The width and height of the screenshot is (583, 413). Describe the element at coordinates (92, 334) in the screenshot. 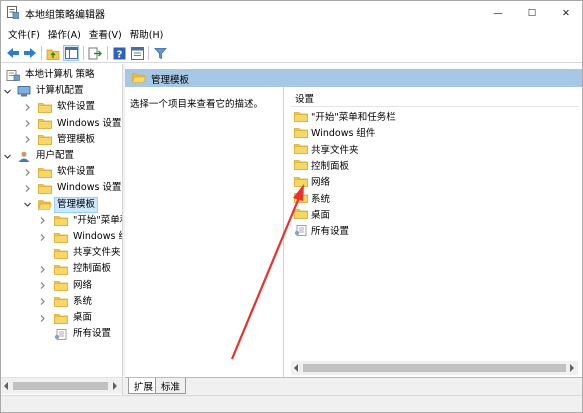

I see `tree-item-label: 所有设置` at that location.